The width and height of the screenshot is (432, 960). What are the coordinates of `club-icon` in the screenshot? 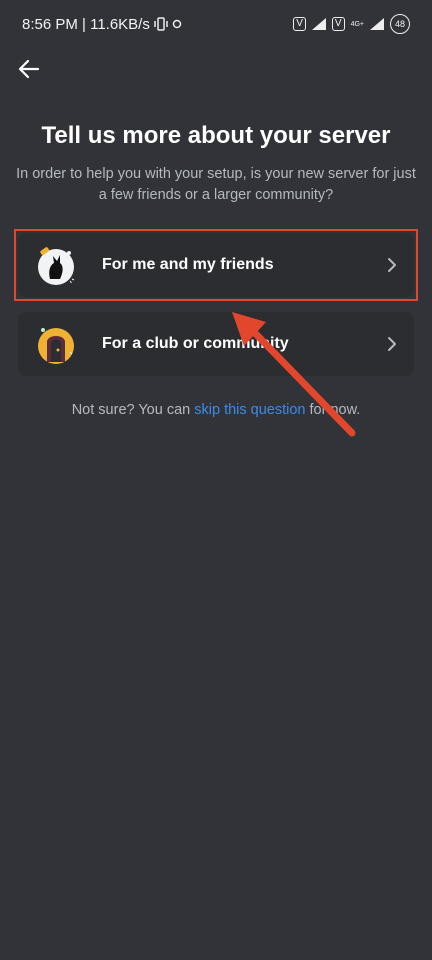 It's located at (56, 346).